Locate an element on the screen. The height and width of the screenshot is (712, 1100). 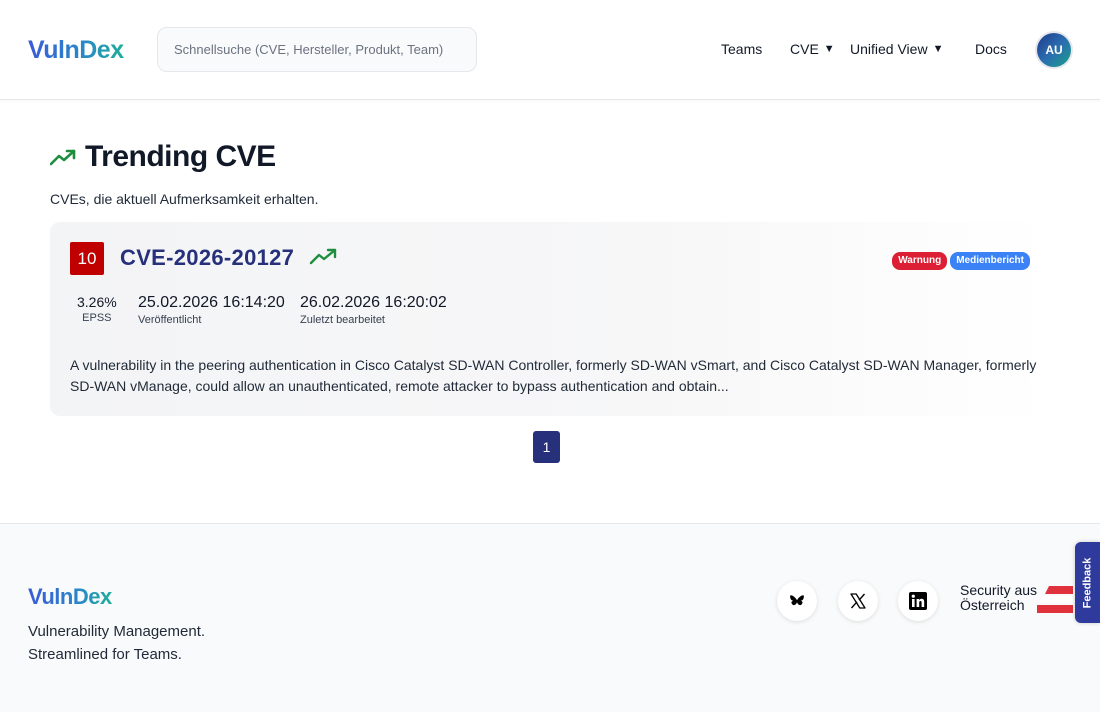
pagination-page-button: 1 is located at coordinates (546, 447).